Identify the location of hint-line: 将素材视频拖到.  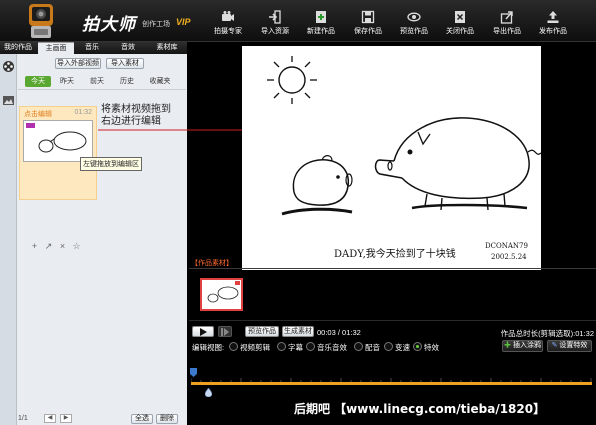
(136, 109).